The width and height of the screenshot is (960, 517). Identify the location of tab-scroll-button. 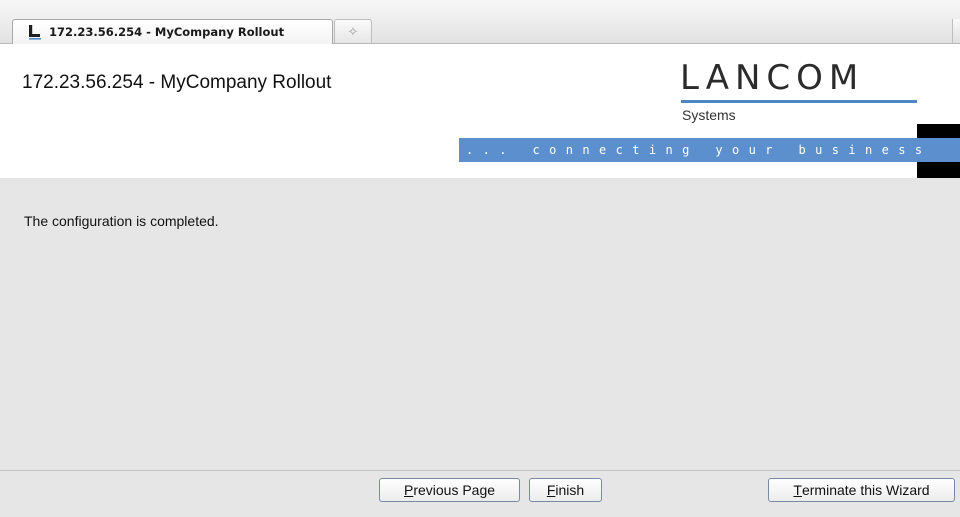
(956, 31).